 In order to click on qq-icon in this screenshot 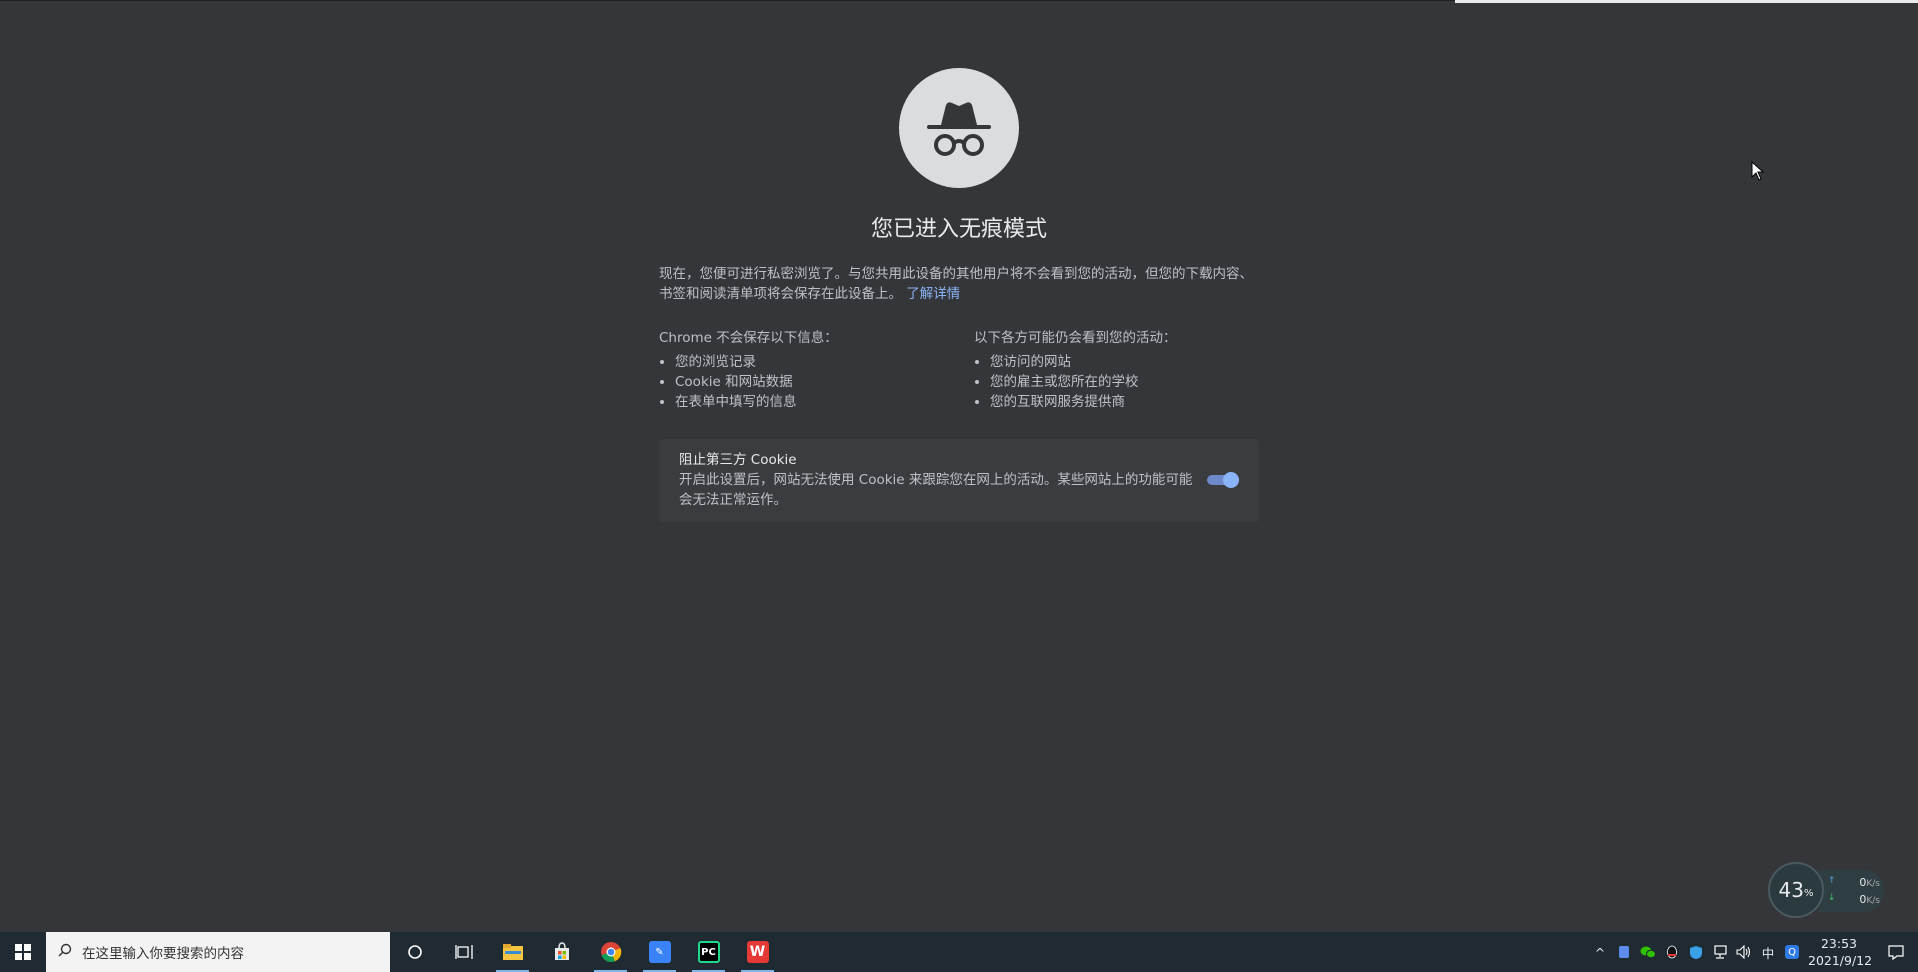, I will do `click(1672, 952)`.